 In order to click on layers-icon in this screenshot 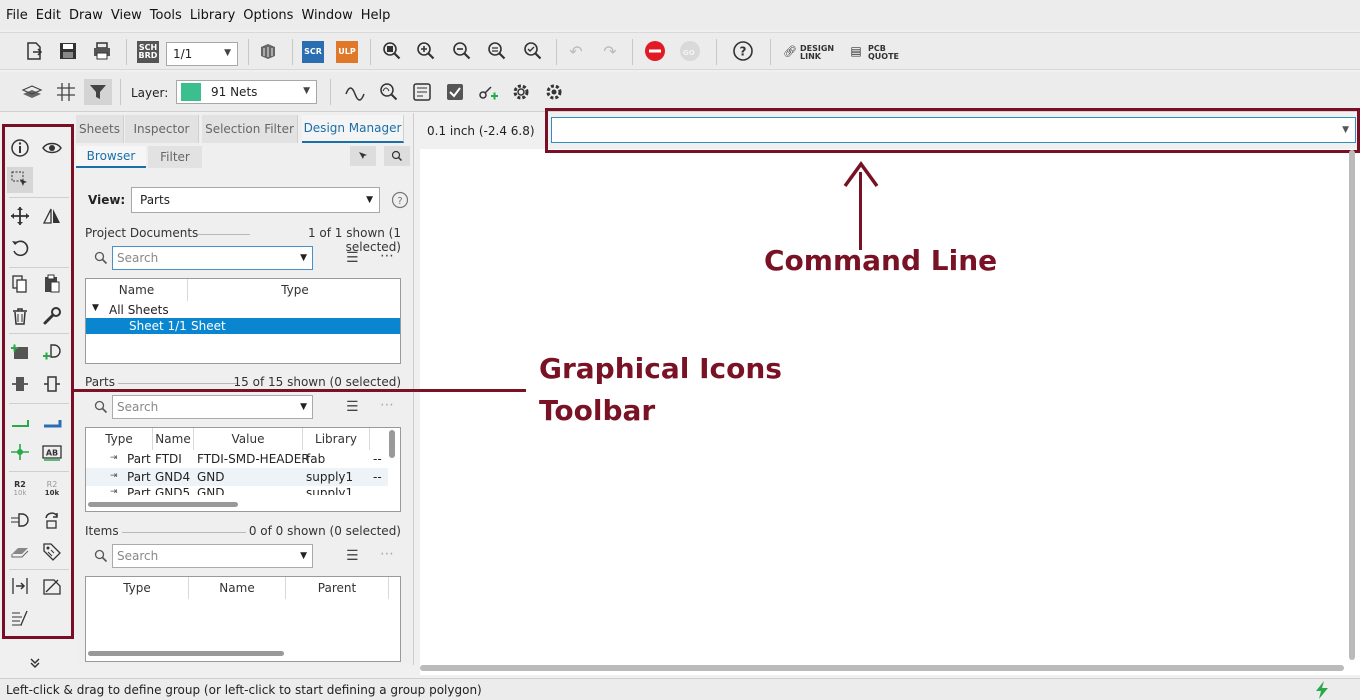, I will do `click(32, 92)`.